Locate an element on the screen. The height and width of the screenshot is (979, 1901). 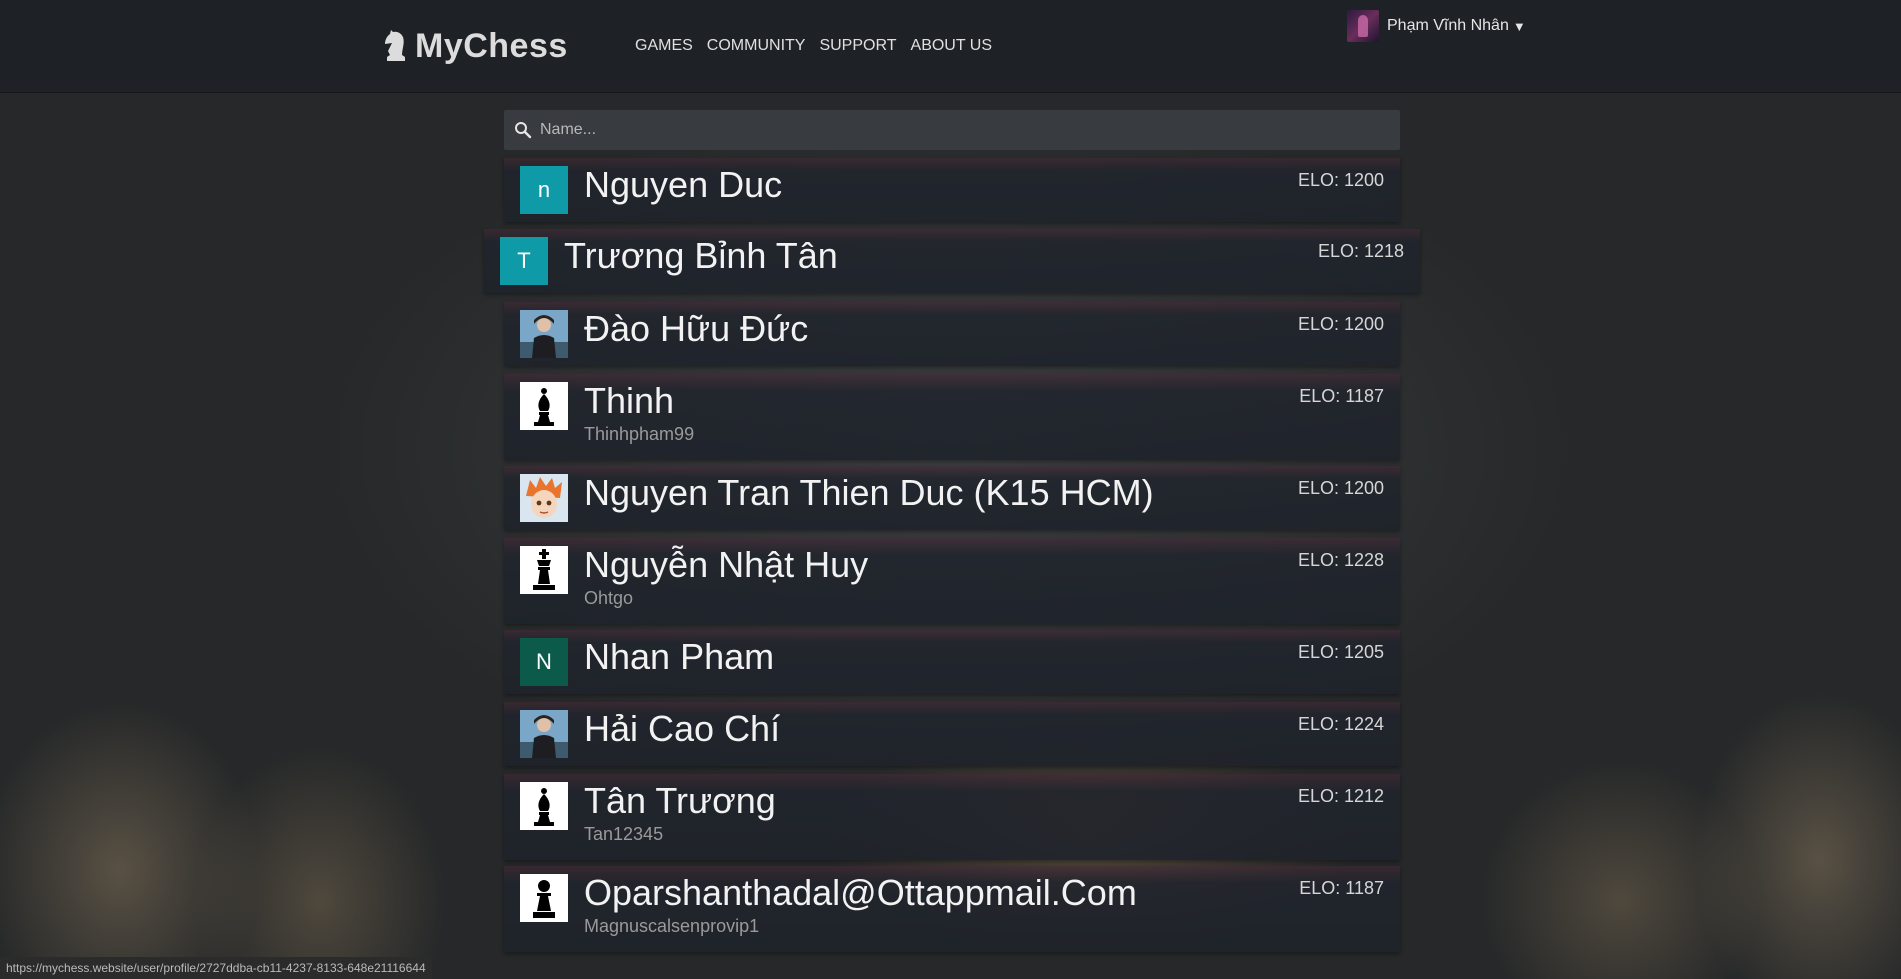
search-bar is located at coordinates (952, 130).